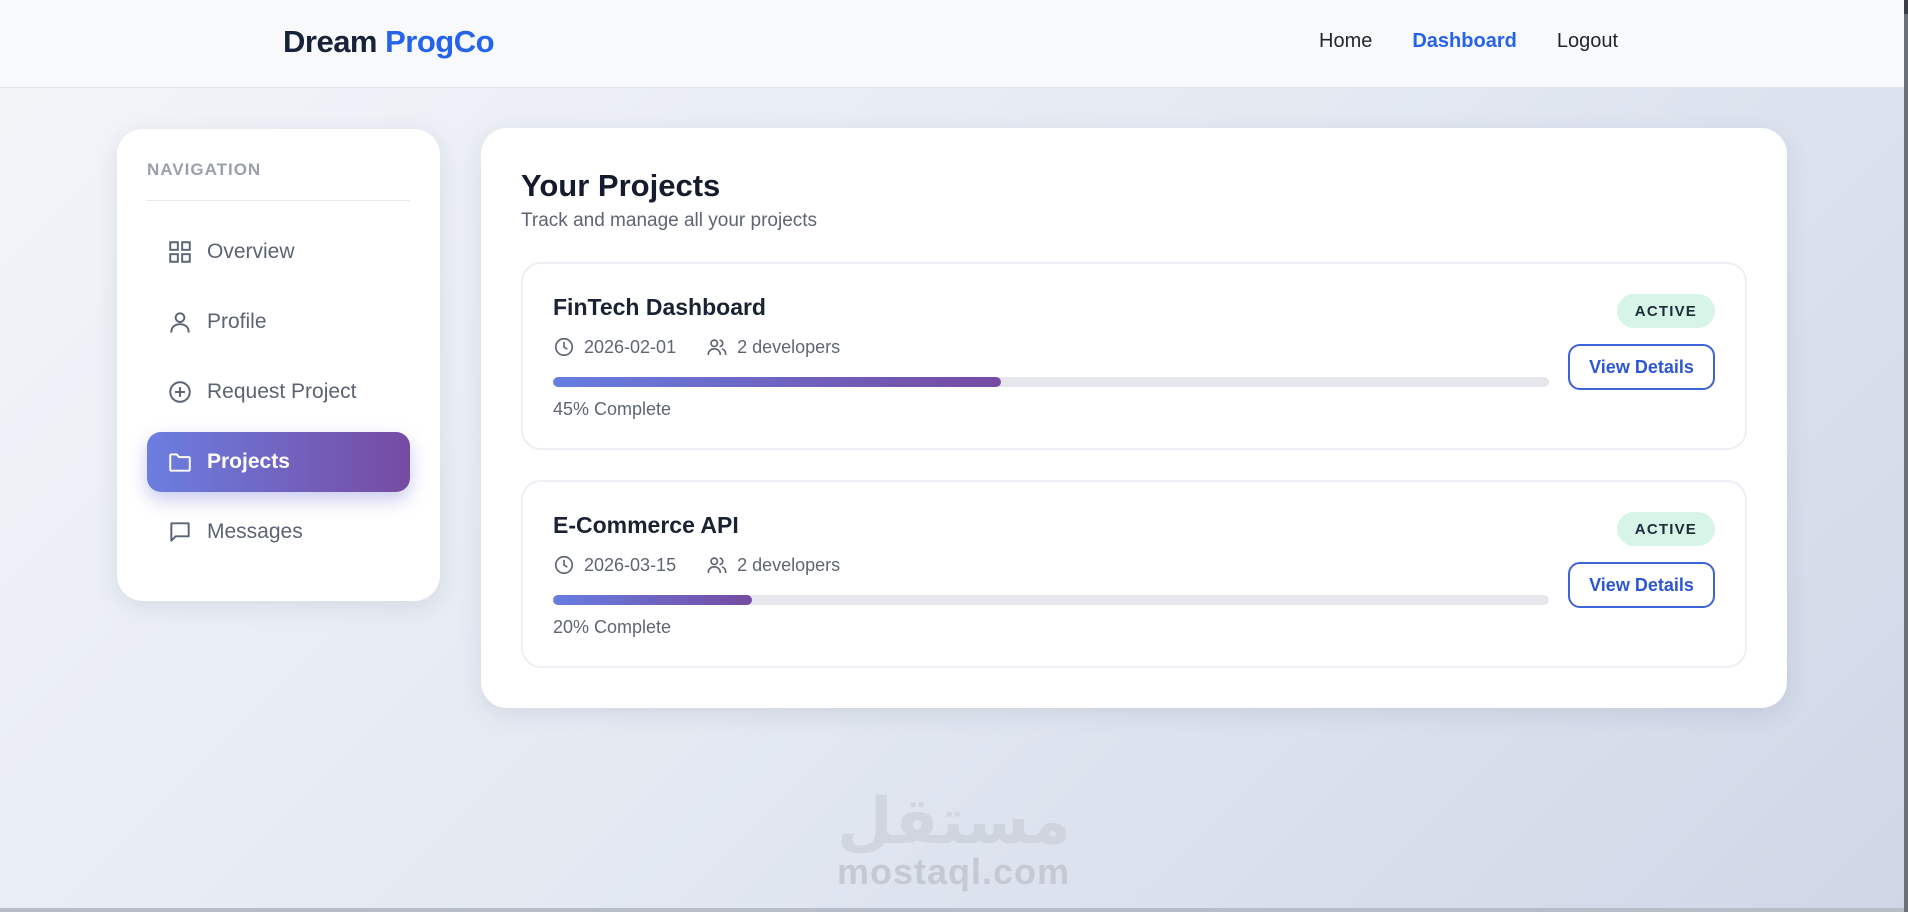  Describe the element at coordinates (251, 251) in the screenshot. I see `sidebar-item-label: Overview` at that location.